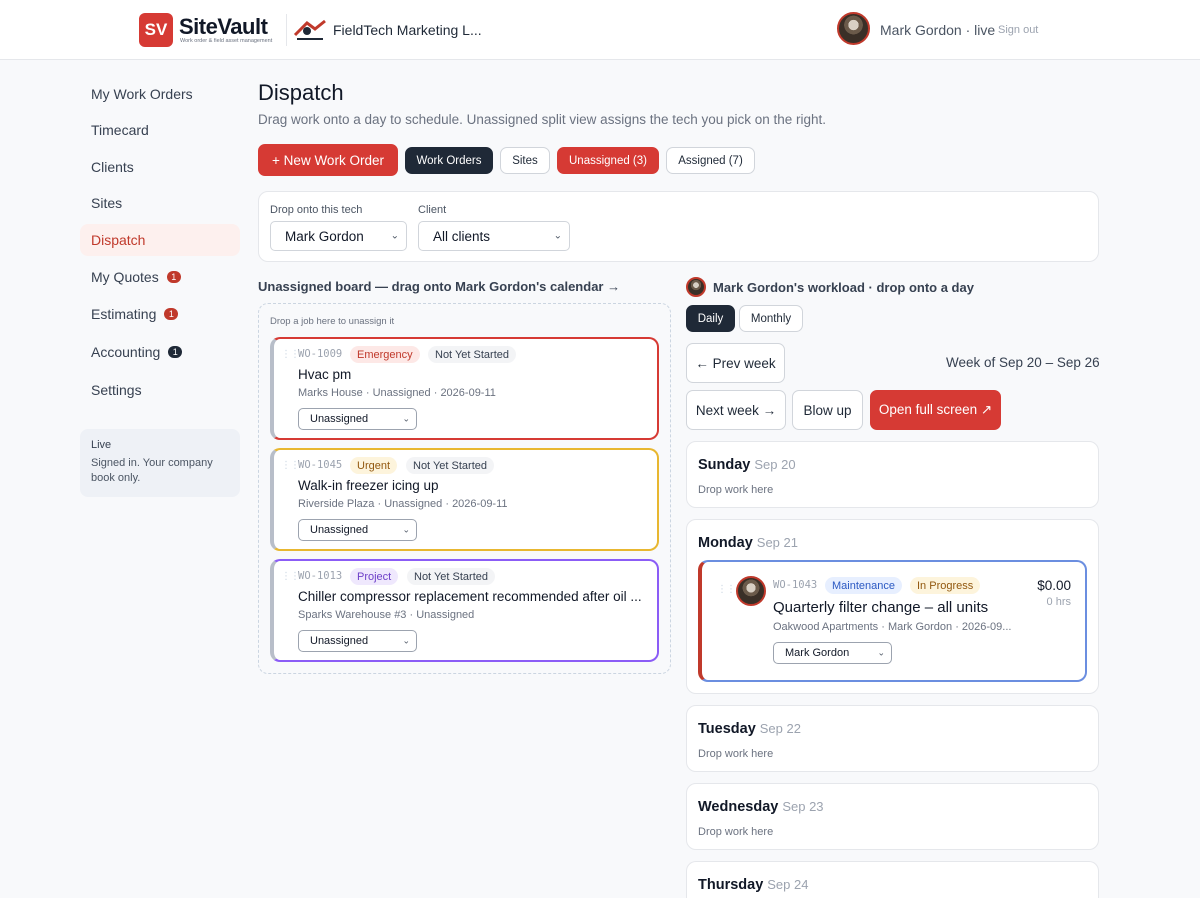  I want to click on sidebar-item-label: Accounting, so click(126, 352).